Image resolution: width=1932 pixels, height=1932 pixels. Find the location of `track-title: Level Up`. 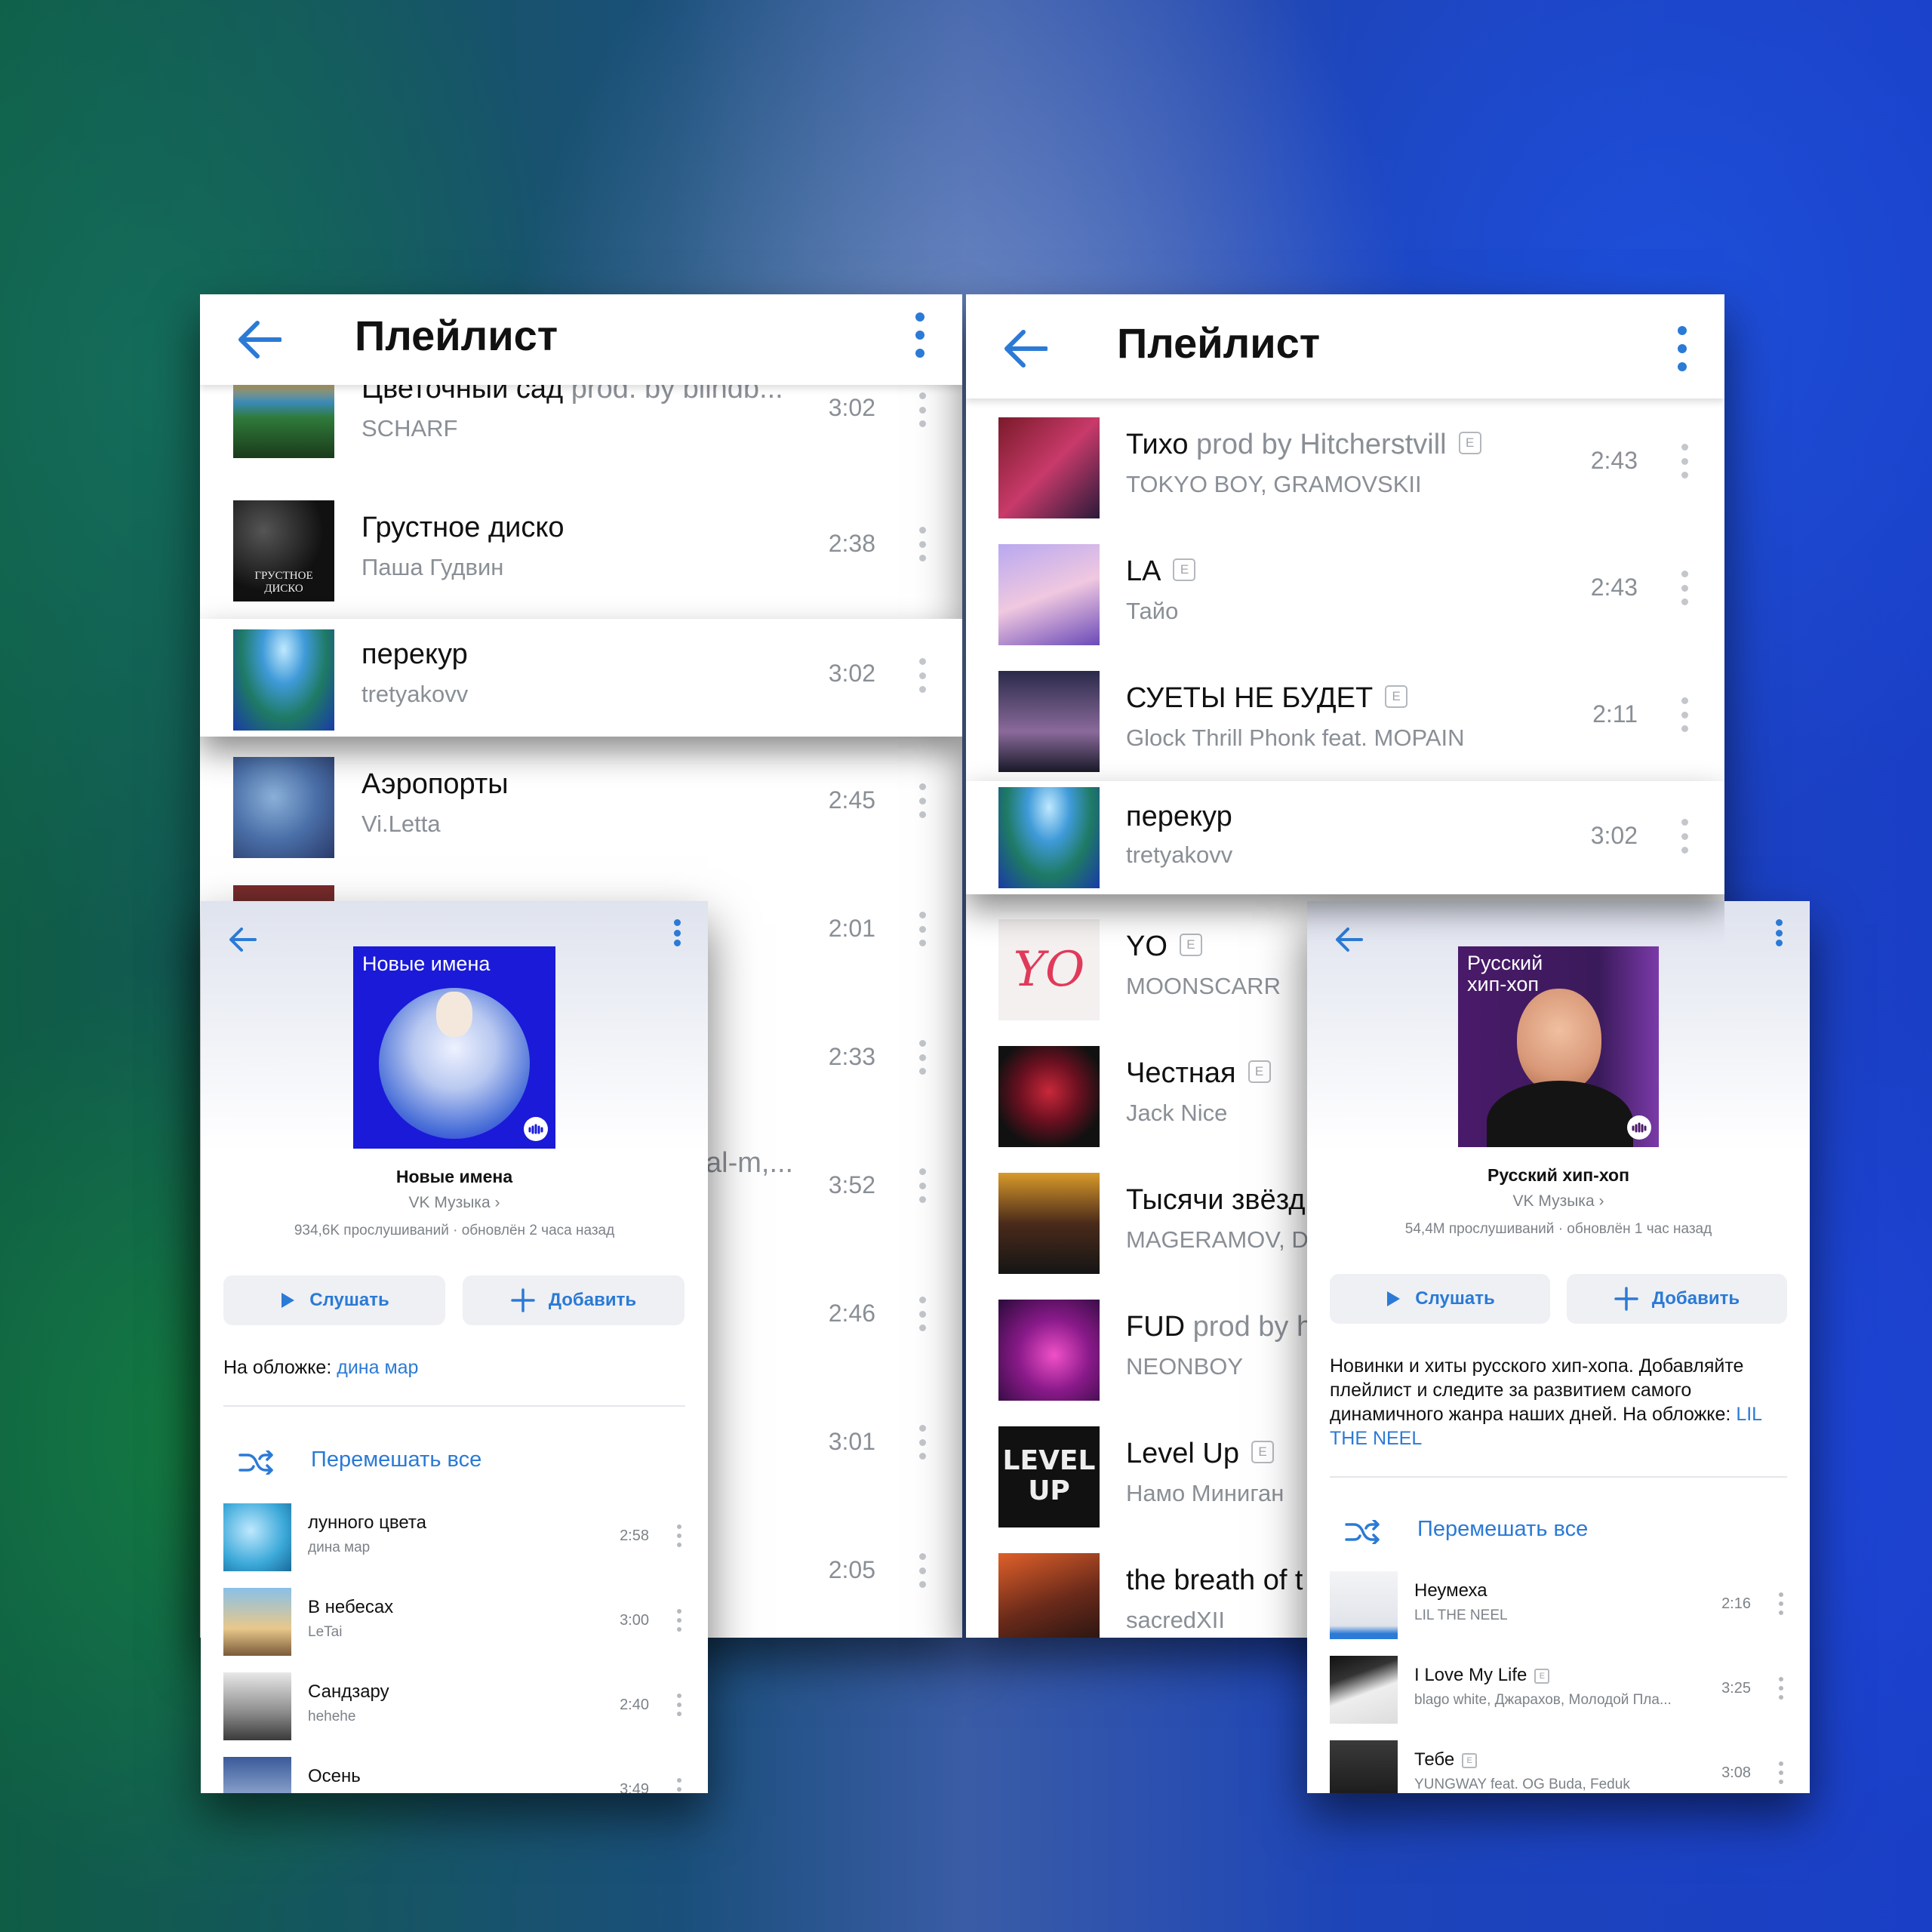

track-title: Level Up is located at coordinates (1182, 1453).